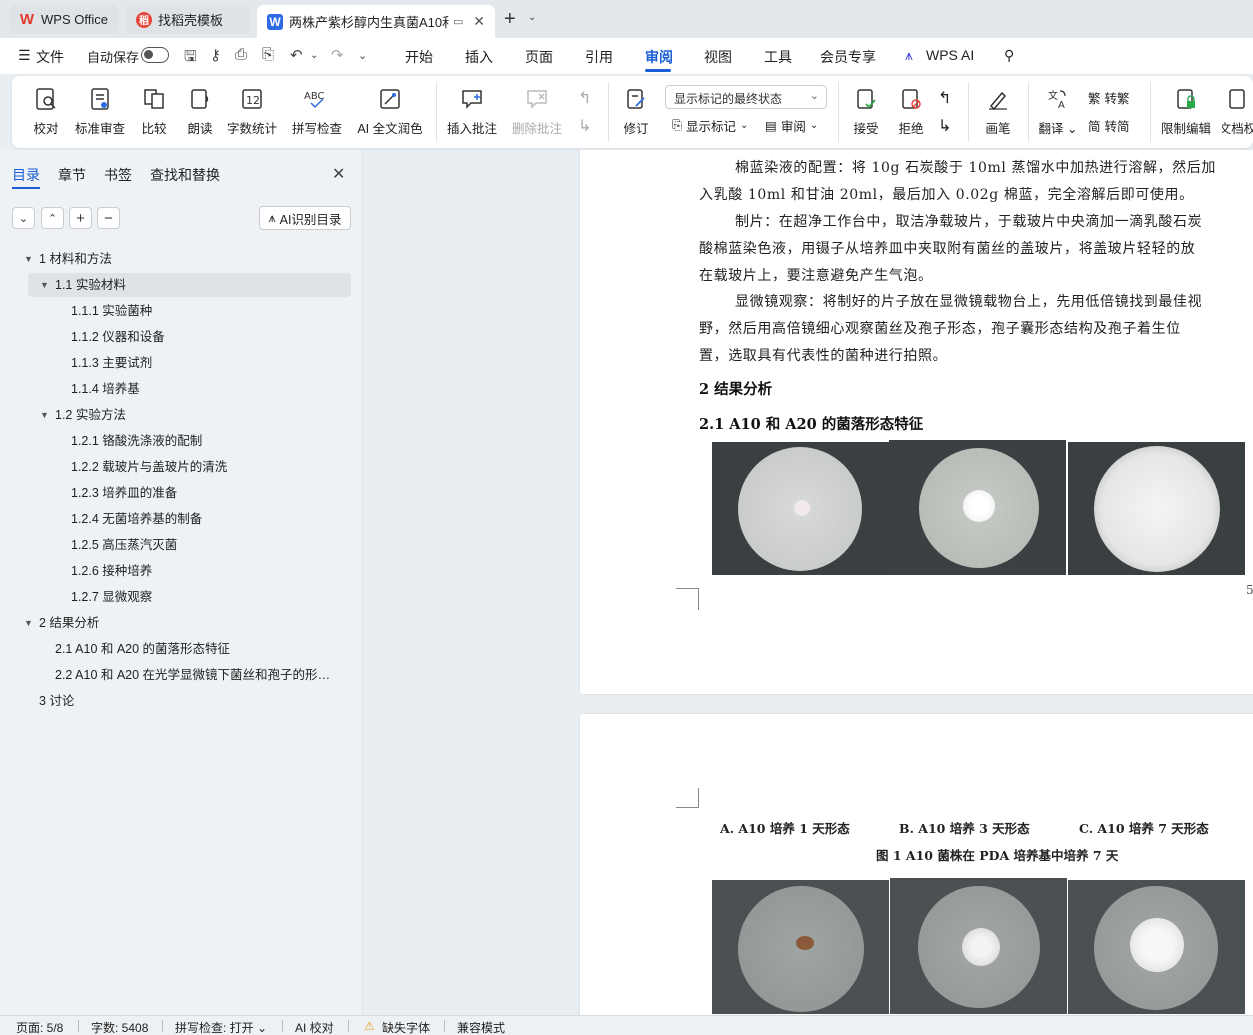 This screenshot has width=1253, height=1035. I want to click on ai-polish-button: AI 全文润色, so click(390, 112).